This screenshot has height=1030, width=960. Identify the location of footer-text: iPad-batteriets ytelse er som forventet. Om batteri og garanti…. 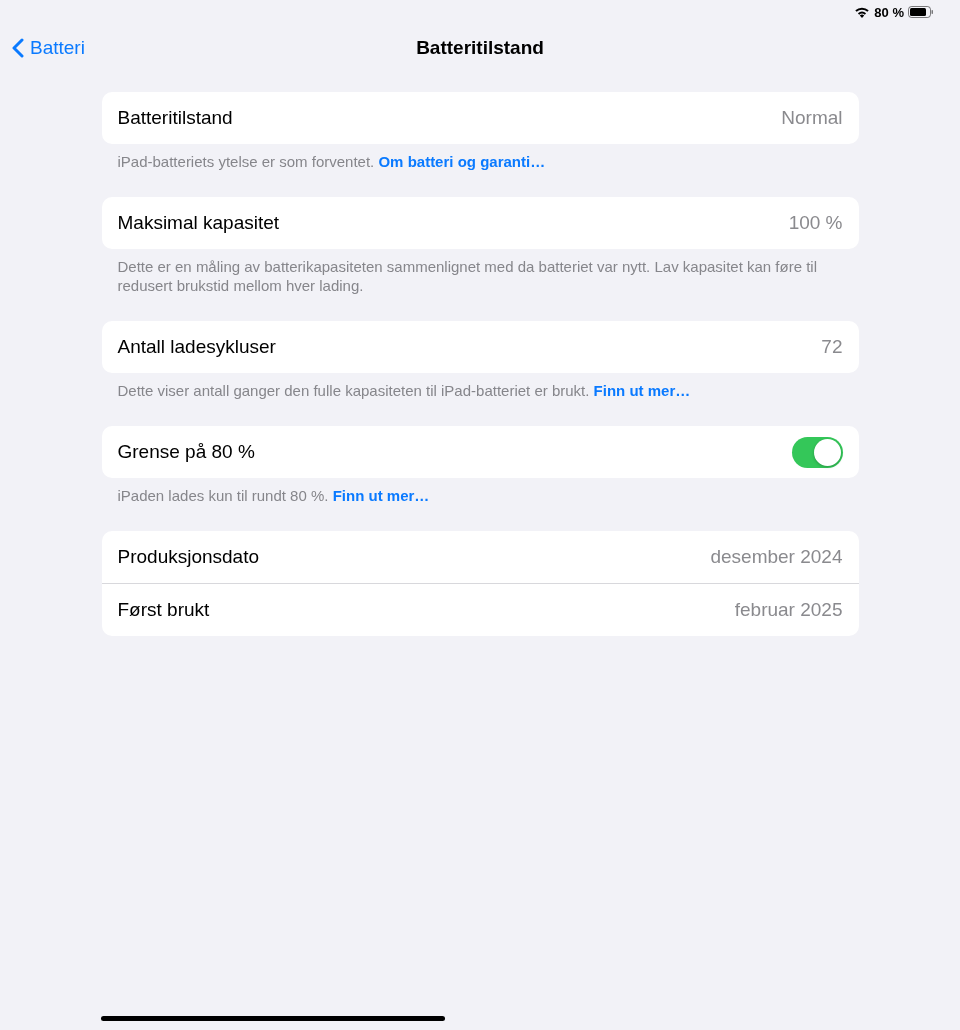
(332, 161).